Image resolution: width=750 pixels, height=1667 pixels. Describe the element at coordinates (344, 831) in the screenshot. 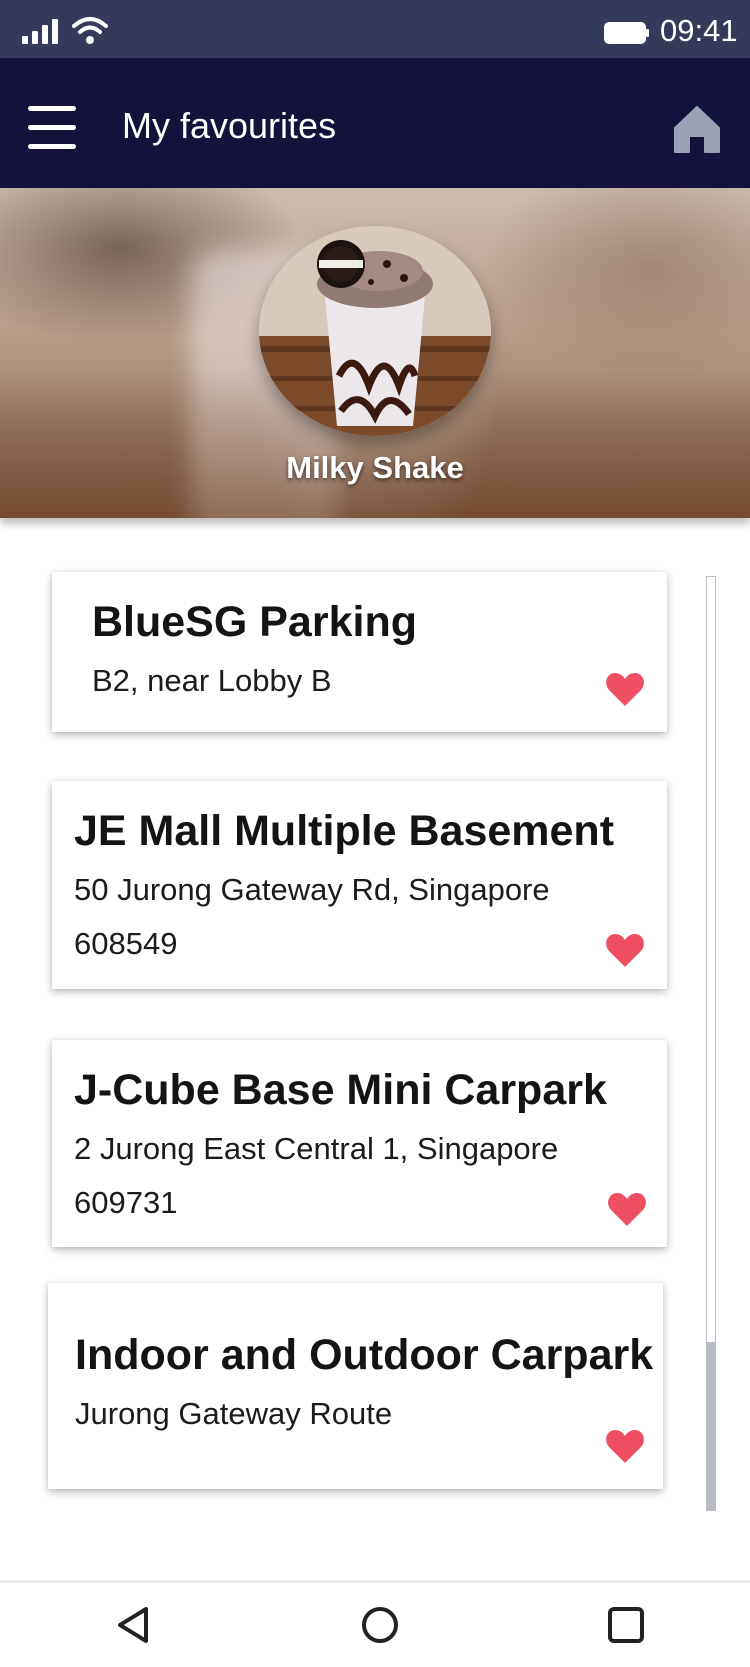

I see `favourite-name: JE Mall Multiple Basement` at that location.